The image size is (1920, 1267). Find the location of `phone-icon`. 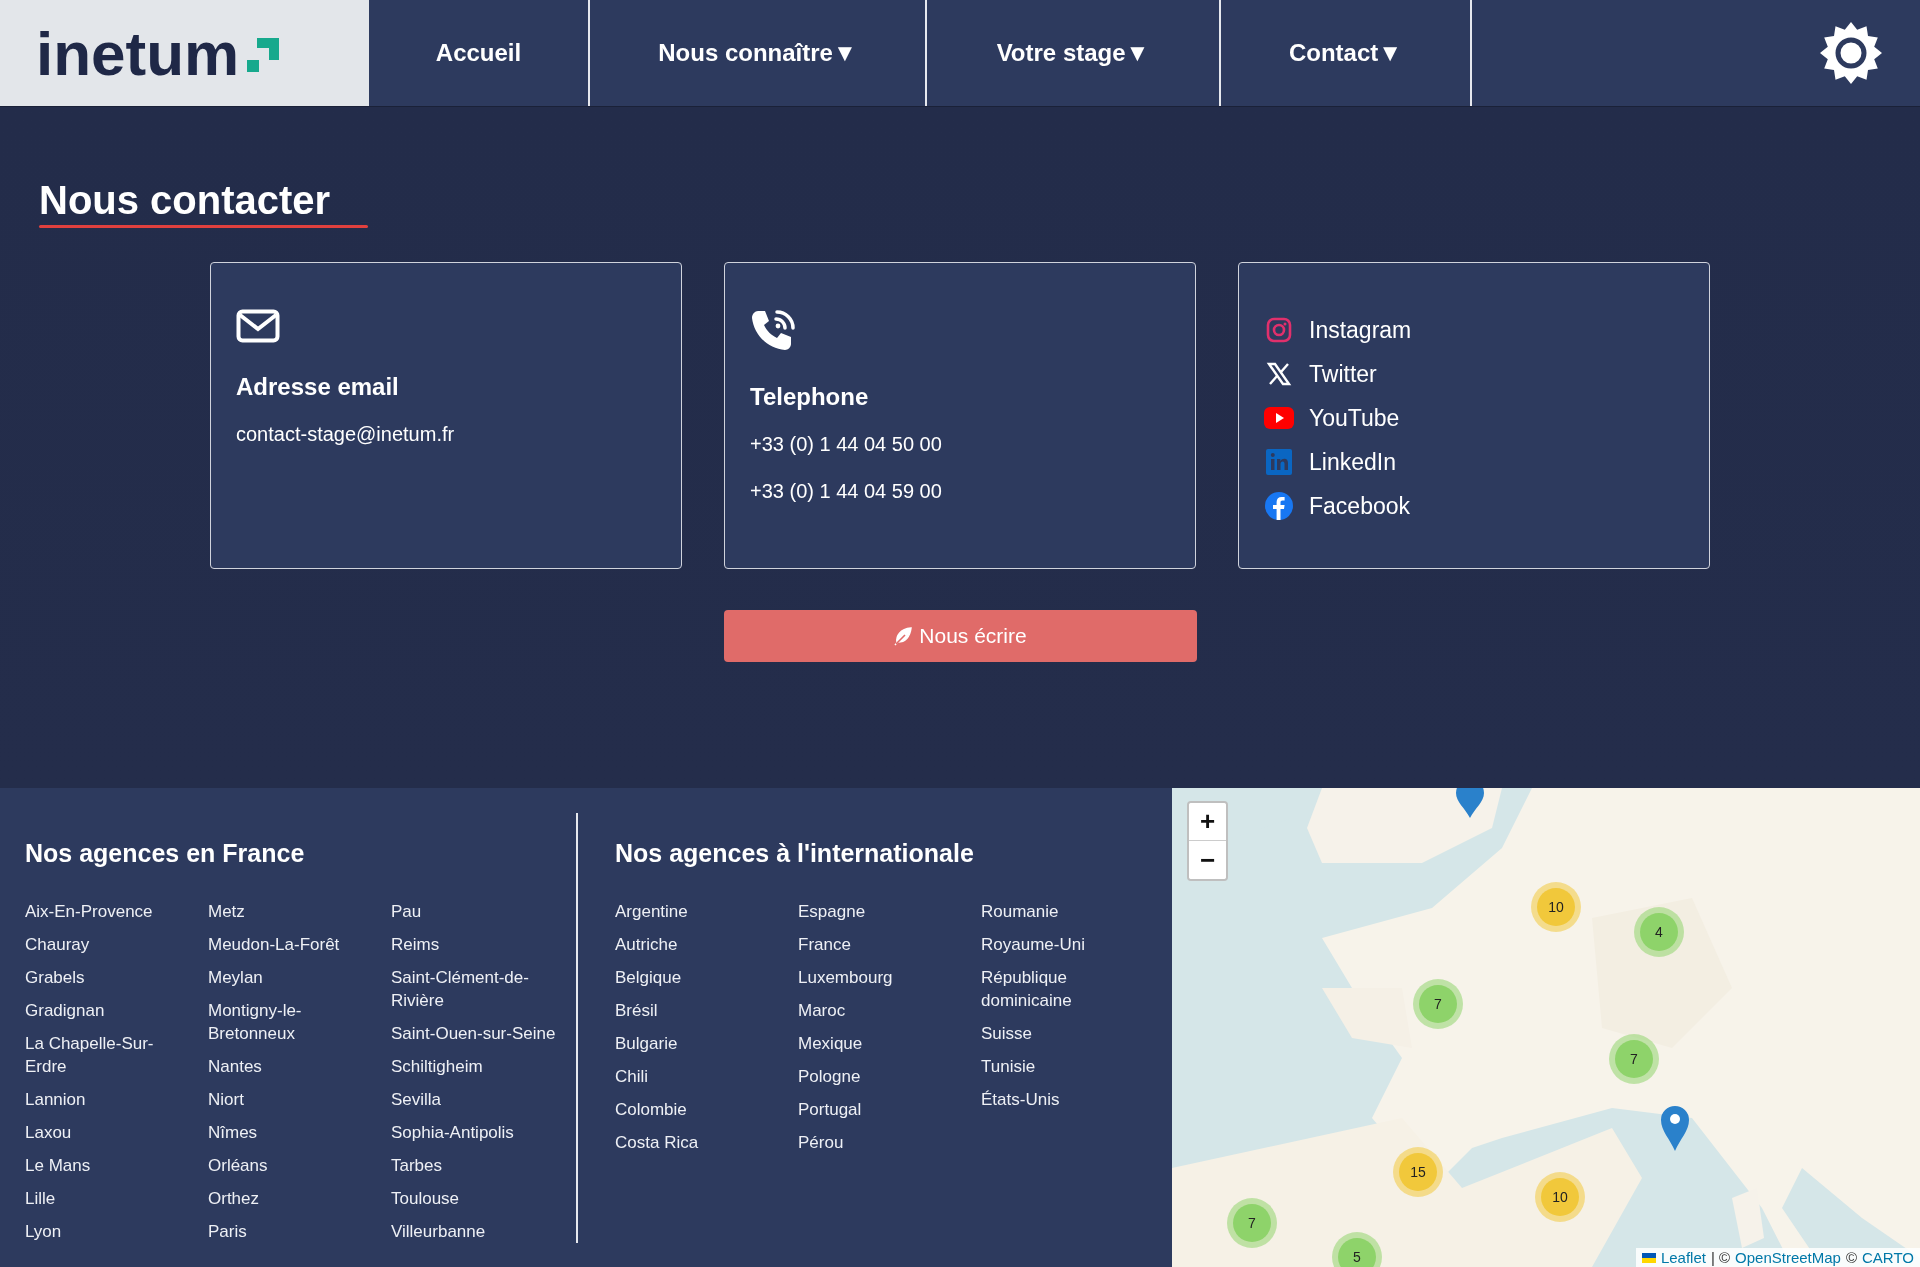

phone-icon is located at coordinates (773, 331).